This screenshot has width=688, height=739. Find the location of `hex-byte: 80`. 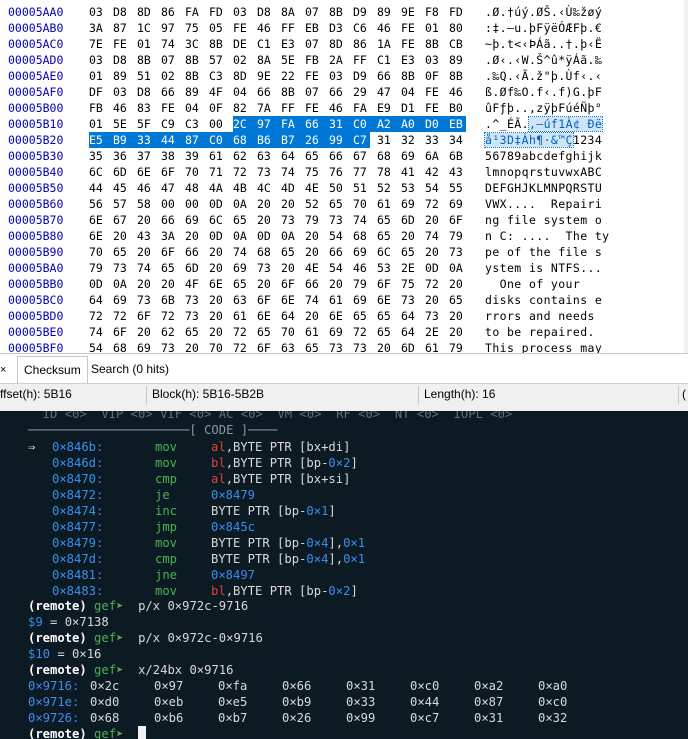

hex-byte: 80 is located at coordinates (457, 28).